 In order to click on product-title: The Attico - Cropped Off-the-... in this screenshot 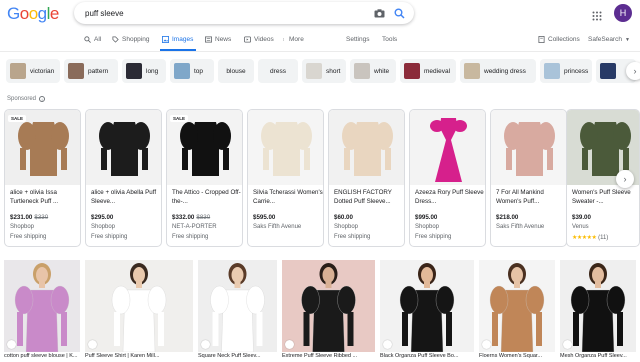, I will do `click(207, 197)`.